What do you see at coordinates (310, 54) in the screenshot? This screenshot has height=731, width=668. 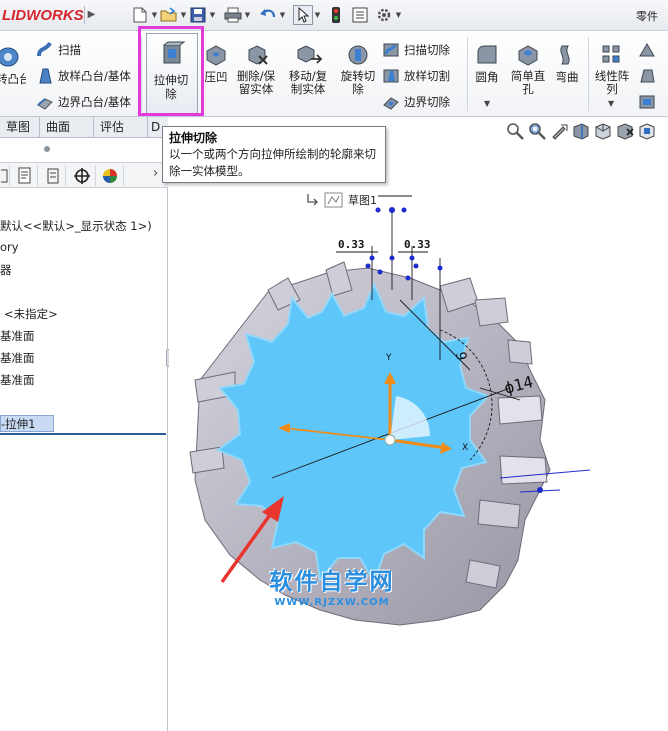 I see `move-copy-body-icon` at bounding box center [310, 54].